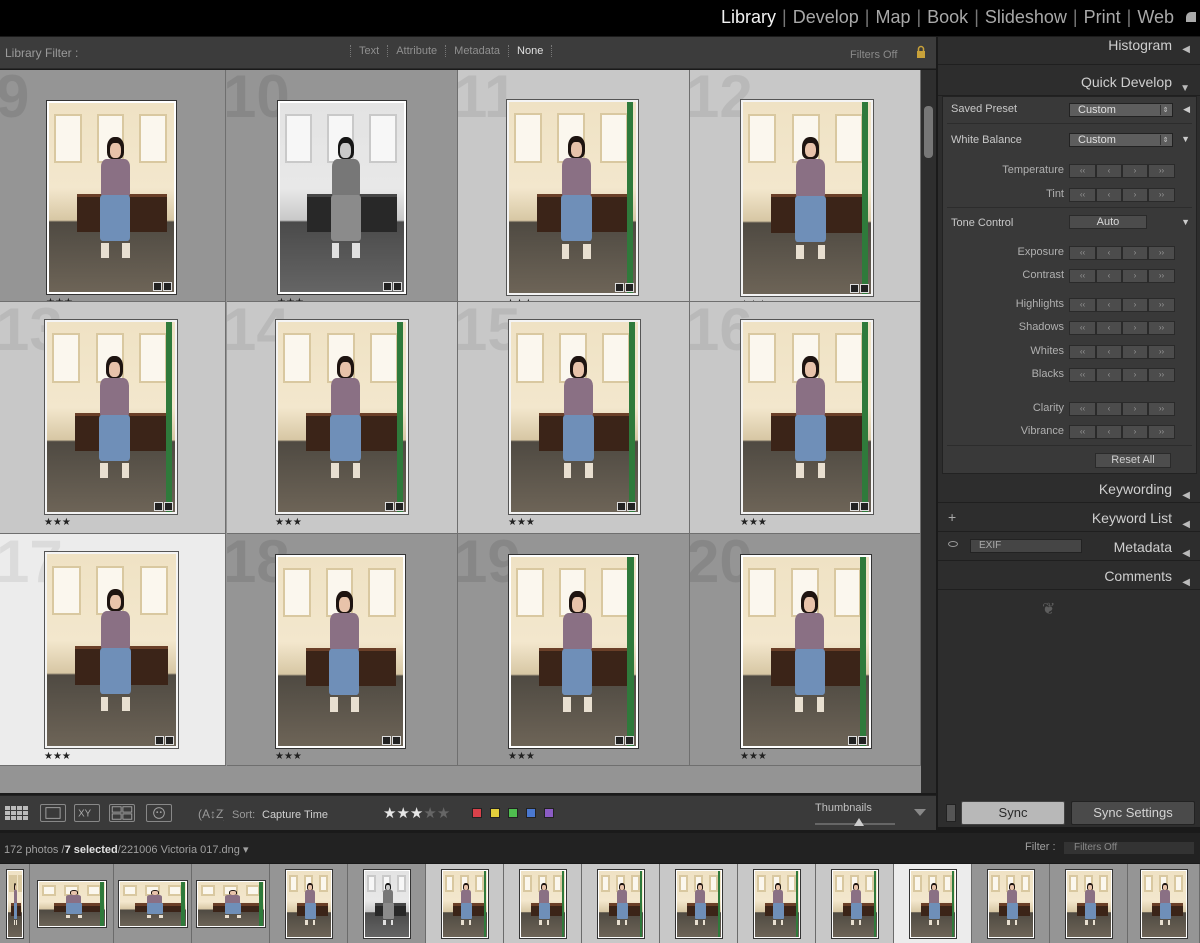 The height and width of the screenshot is (943, 1200). I want to click on keyword-list-header: Keyword List ◀, so click(1069, 518).